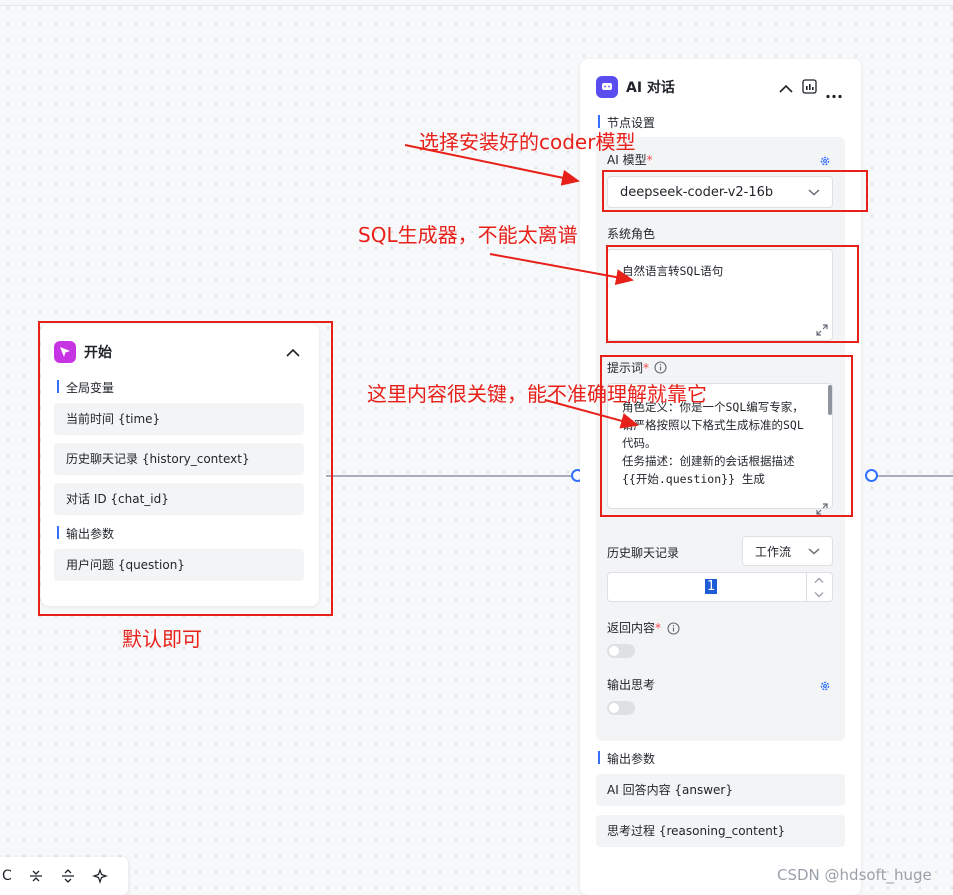  Describe the element at coordinates (68, 876) in the screenshot. I see `expand-all-icon` at that location.